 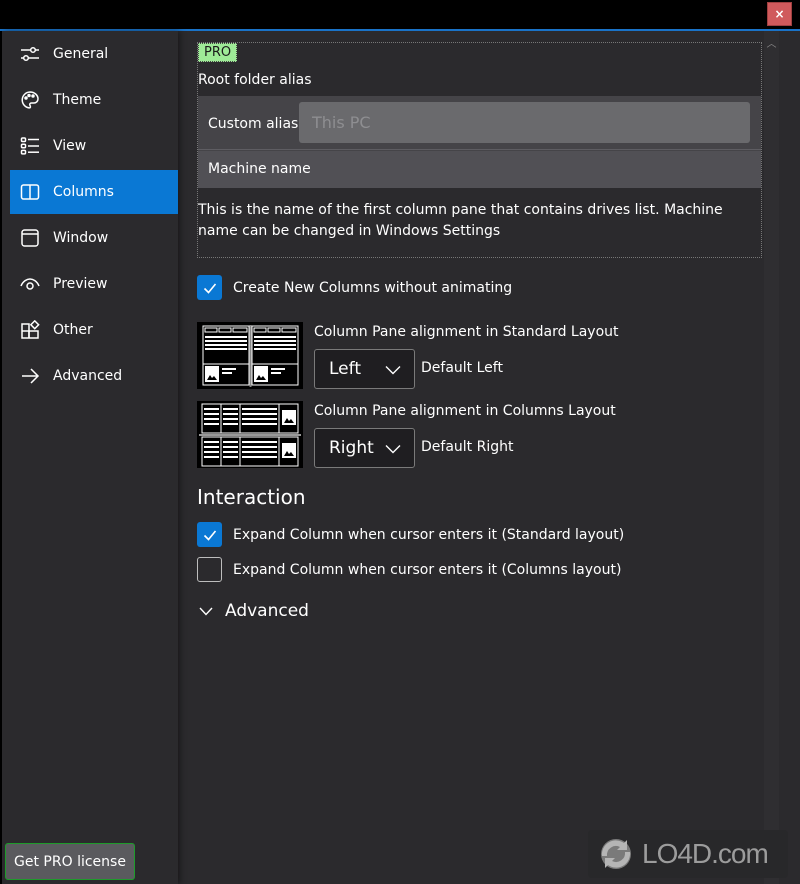 I want to click on sidebar-item-label: Window, so click(x=81, y=238).